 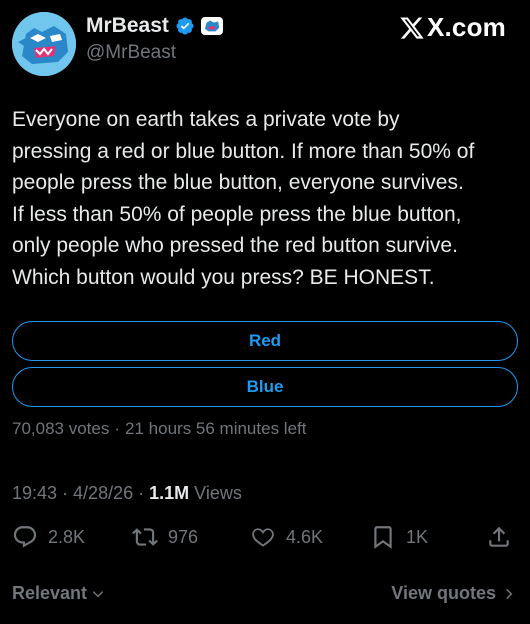 I want to click on reply-icon, so click(x=25, y=537).